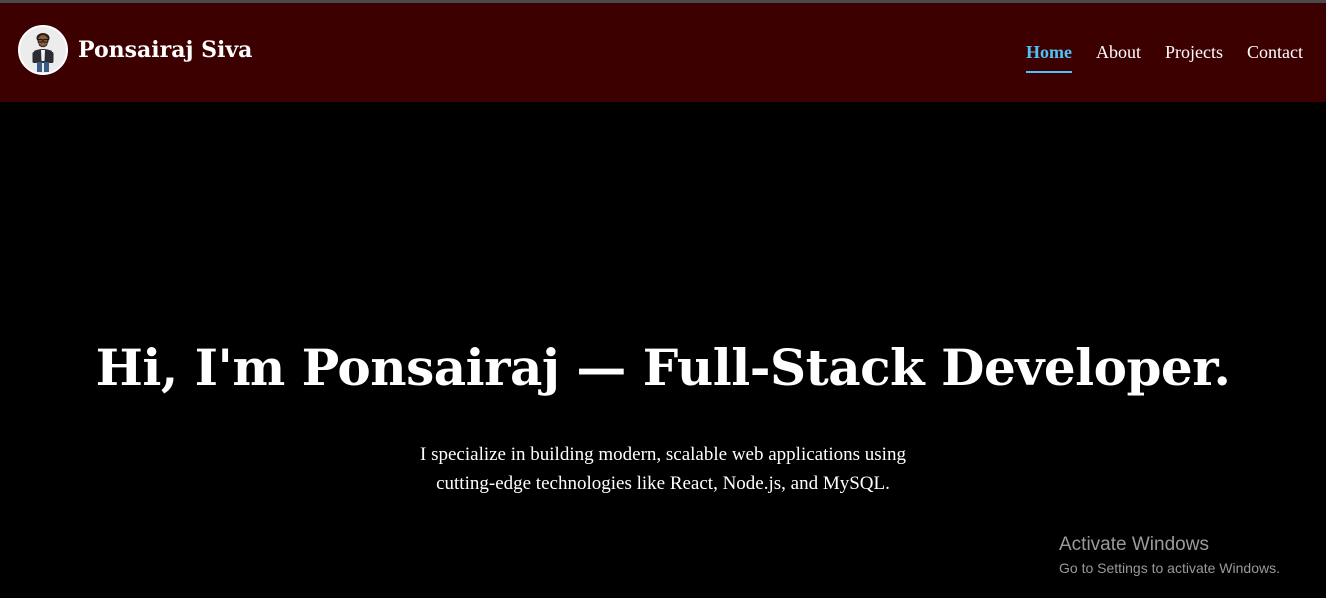  I want to click on nav-link-about: About, so click(1118, 52).